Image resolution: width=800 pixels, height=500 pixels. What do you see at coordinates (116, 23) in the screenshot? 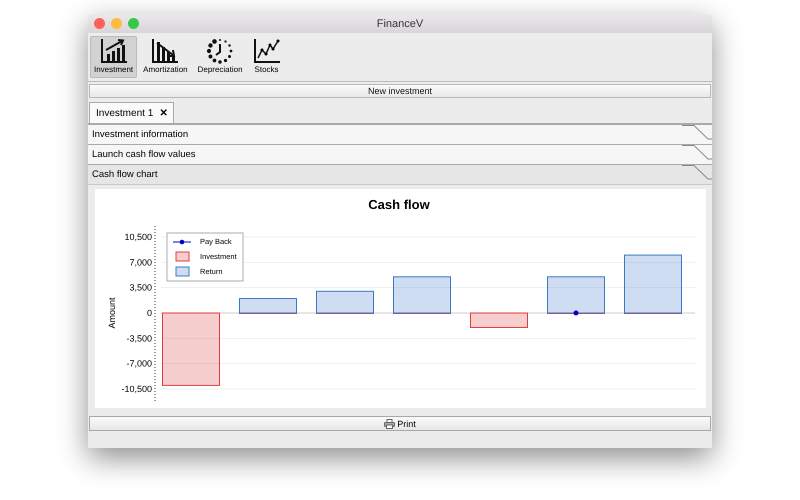
I see `minimize-button` at bounding box center [116, 23].